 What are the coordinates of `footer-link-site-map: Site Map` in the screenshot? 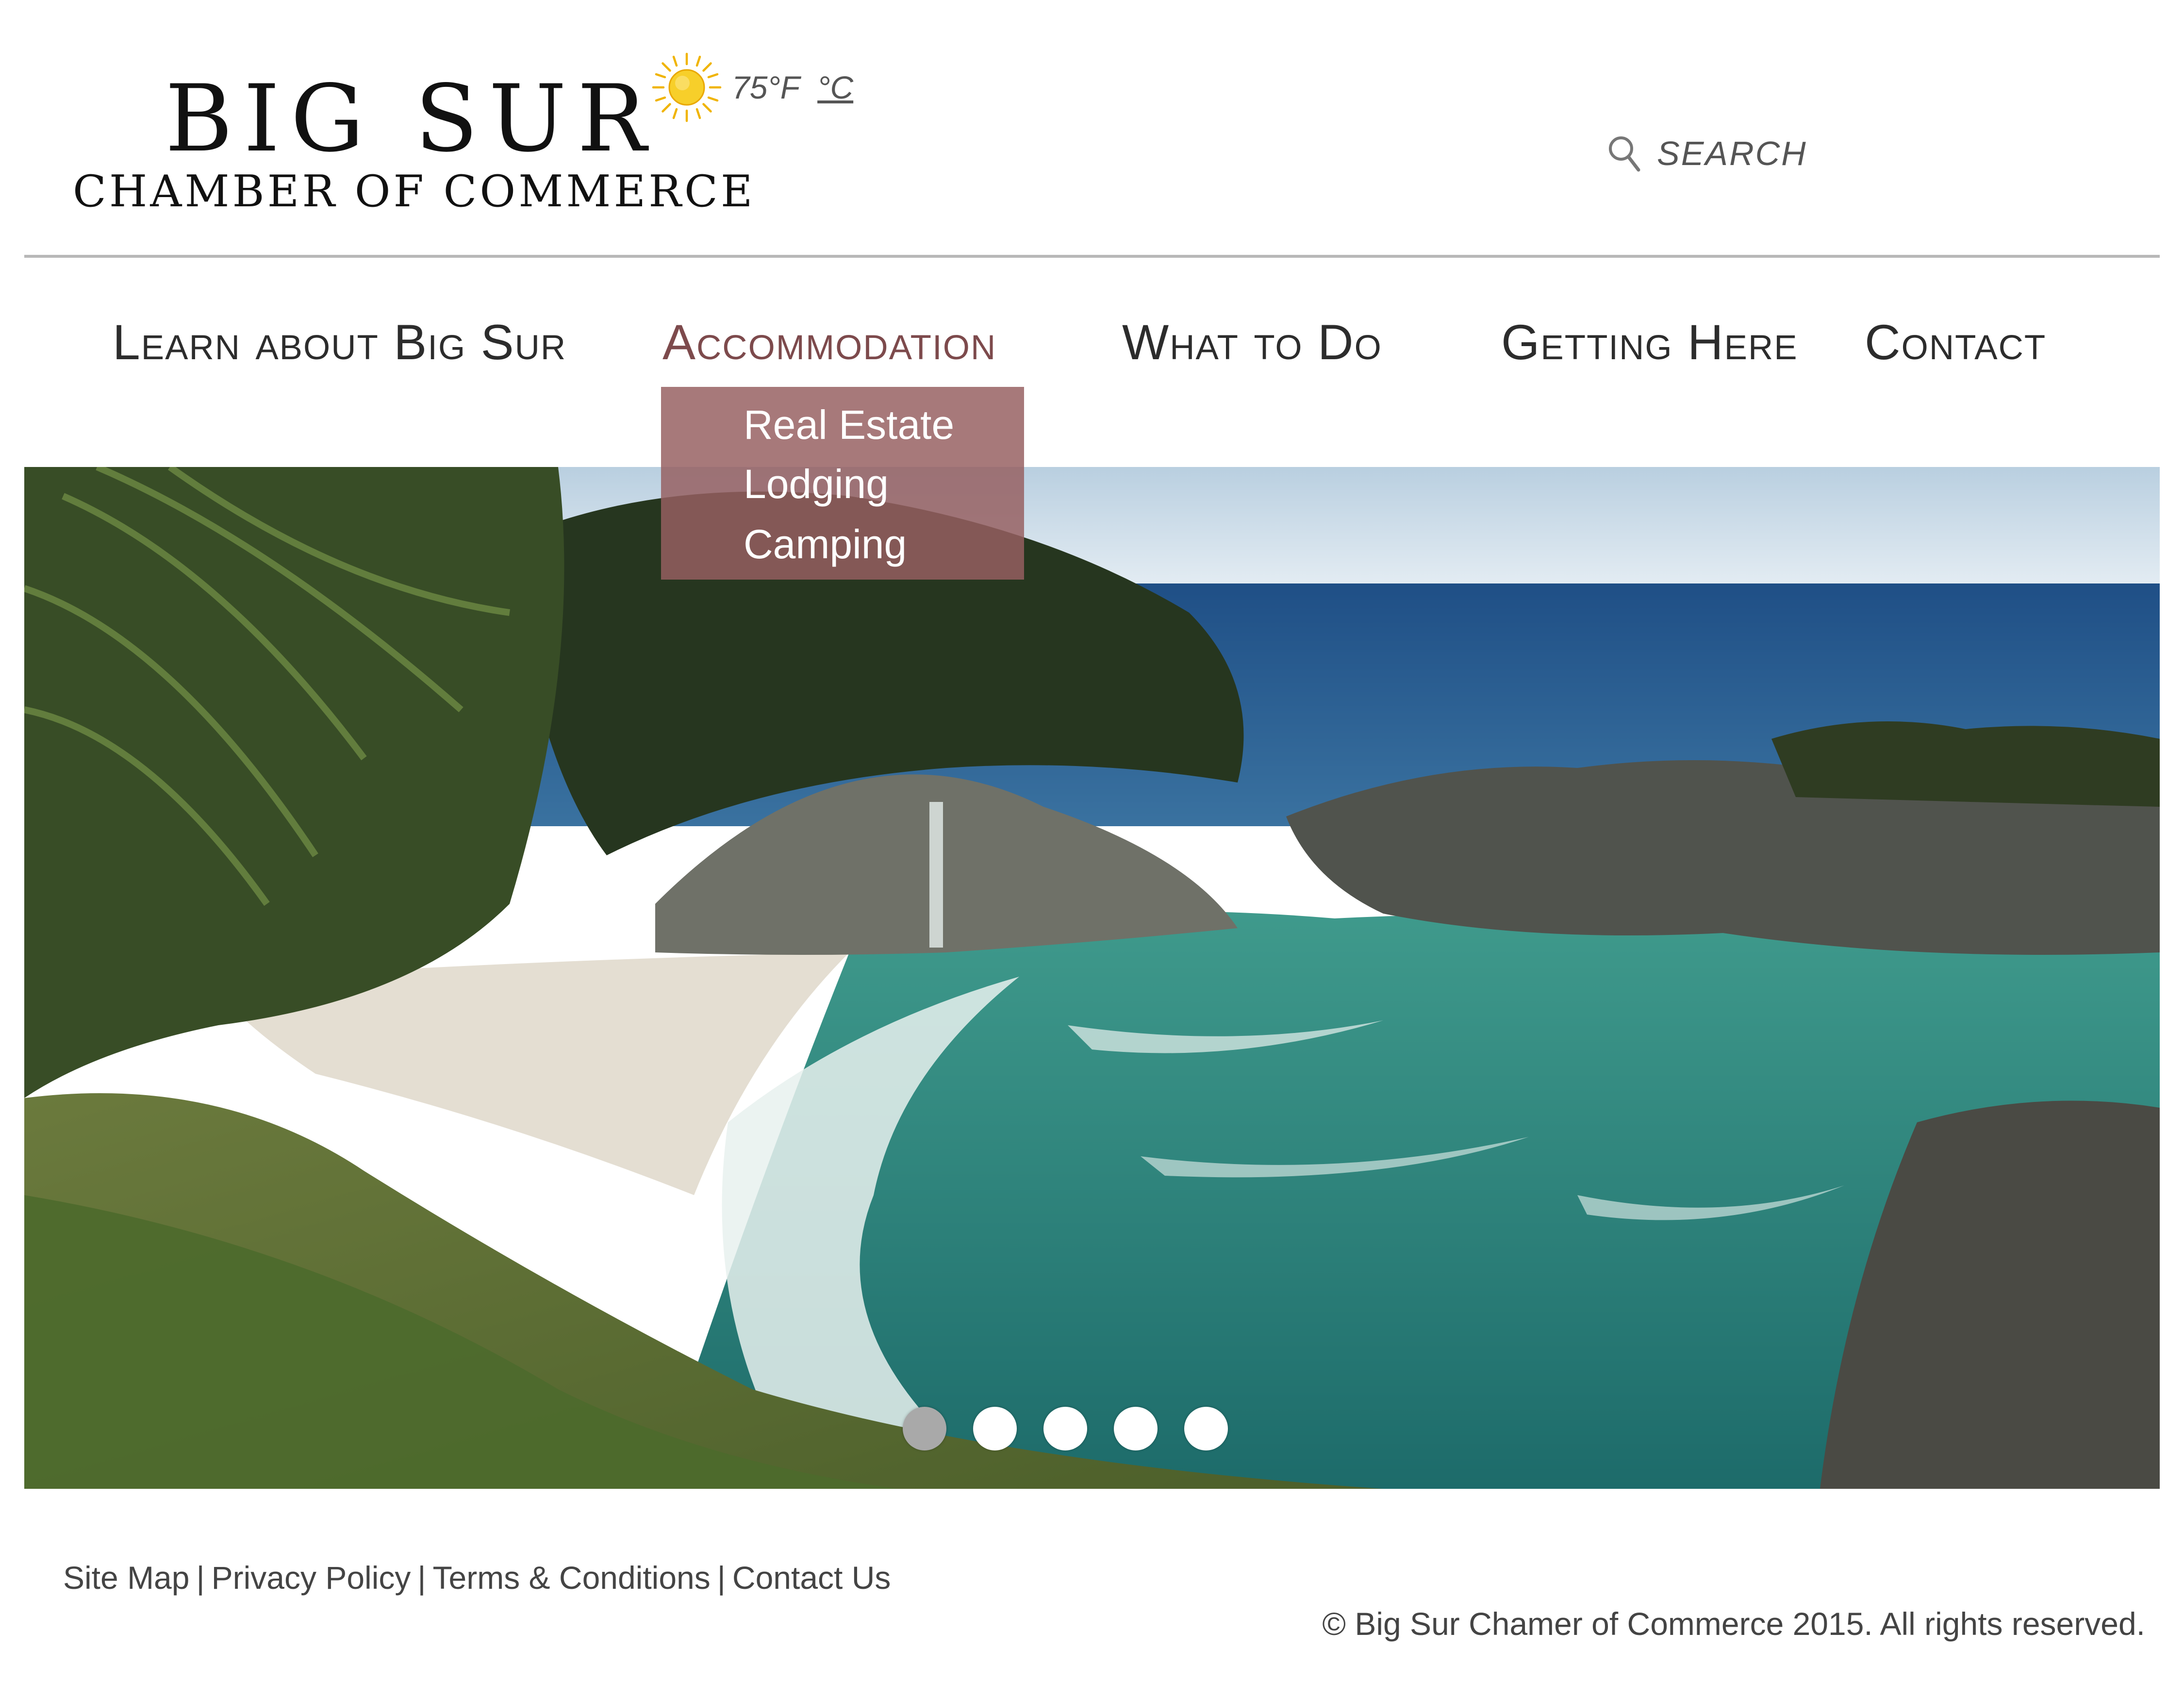 It's located at (126, 1578).